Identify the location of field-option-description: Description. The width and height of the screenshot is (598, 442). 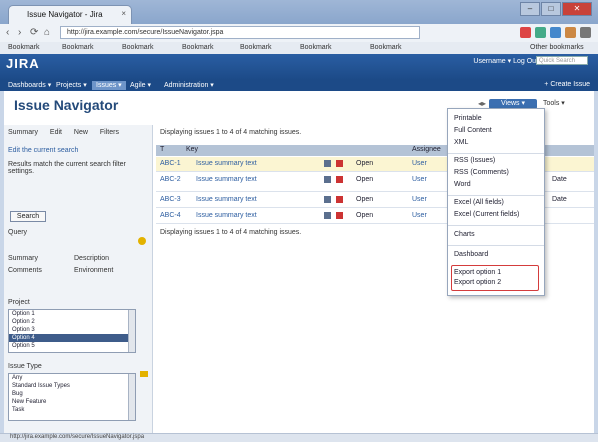
(91, 258).